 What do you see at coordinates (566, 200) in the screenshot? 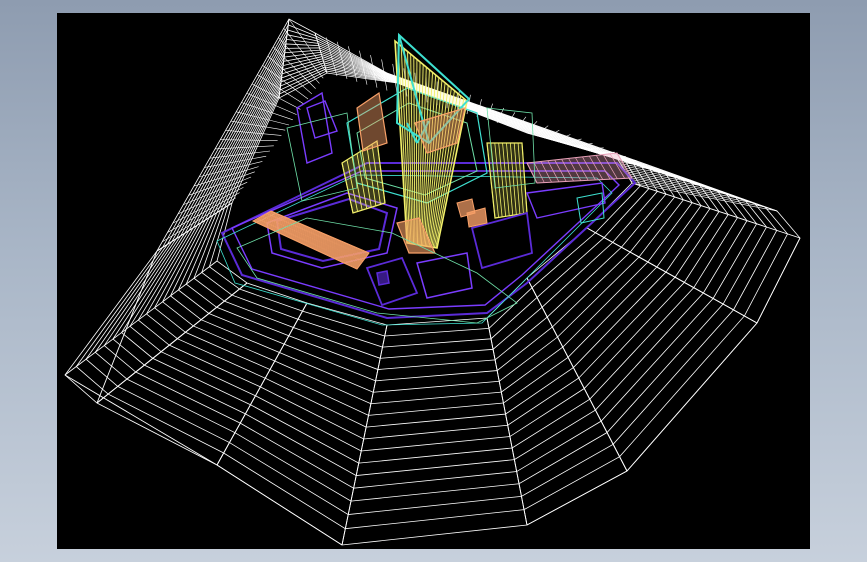
I see `lower-block-d` at bounding box center [566, 200].